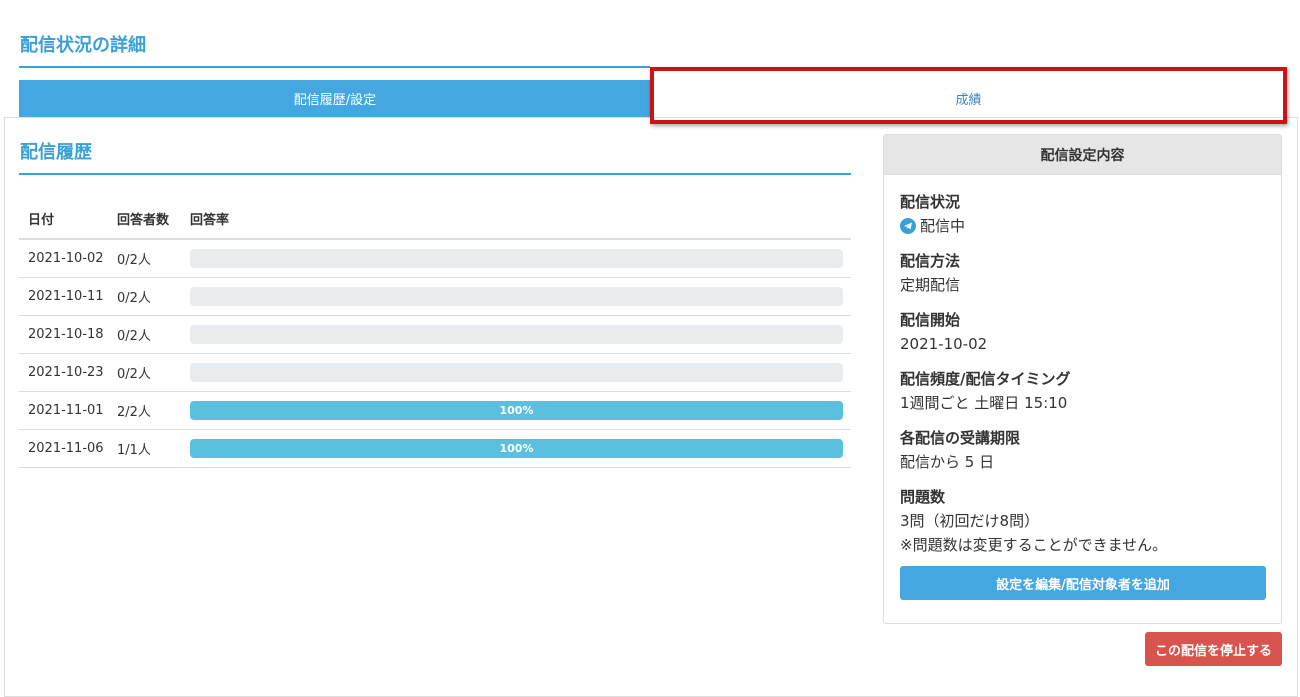 The width and height of the screenshot is (1300, 697). What do you see at coordinates (985, 379) in the screenshot?
I see `frequency-label: 配信頻度/配信タイミング` at bounding box center [985, 379].